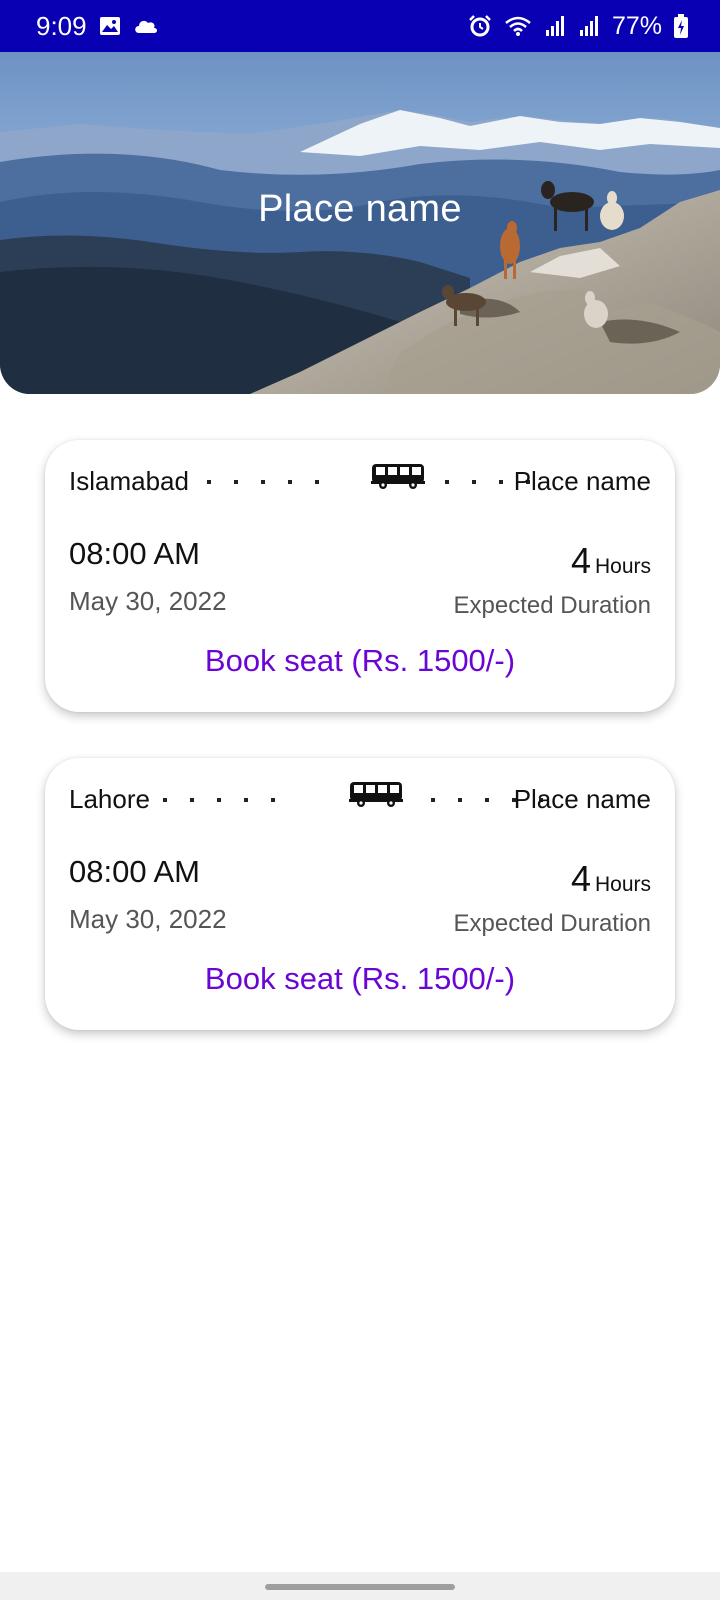 This screenshot has width=720, height=1600. What do you see at coordinates (480, 26) in the screenshot?
I see `alarm-icon` at bounding box center [480, 26].